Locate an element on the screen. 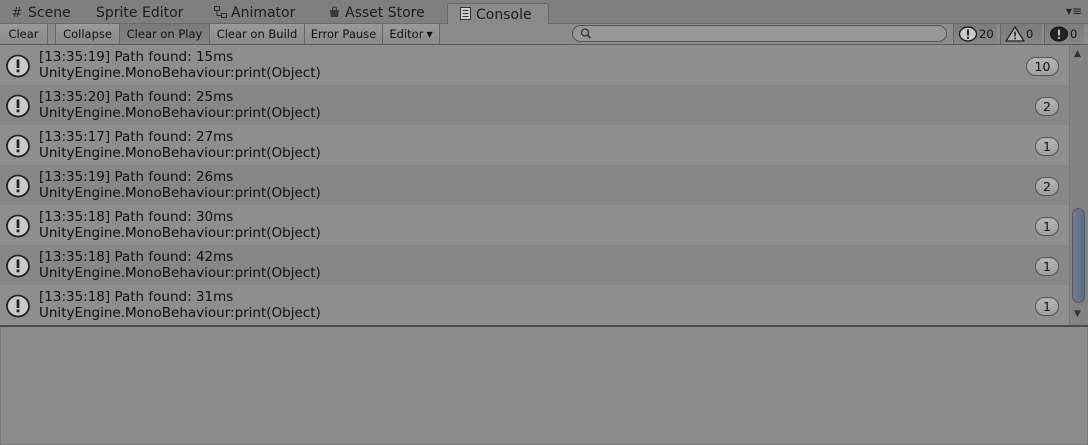  tab-label: Animator is located at coordinates (263, 13).